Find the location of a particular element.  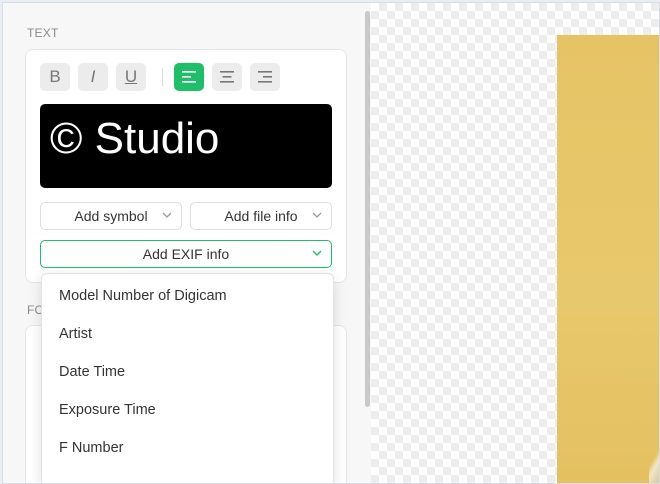

exif-option-date-time: Date Time is located at coordinates (187, 372).